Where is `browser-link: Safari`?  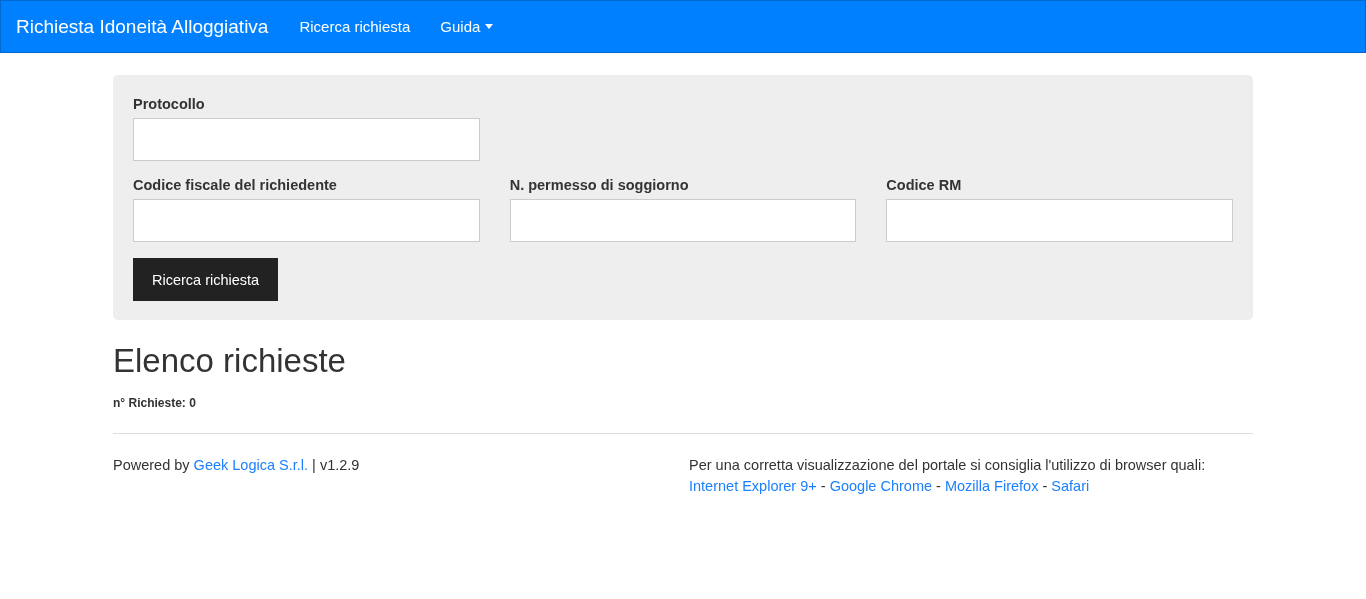 browser-link: Safari is located at coordinates (1070, 486).